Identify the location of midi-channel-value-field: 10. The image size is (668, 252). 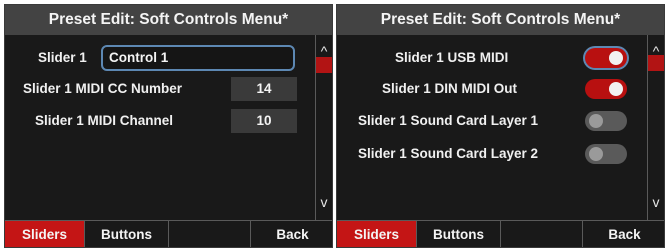
(264, 121).